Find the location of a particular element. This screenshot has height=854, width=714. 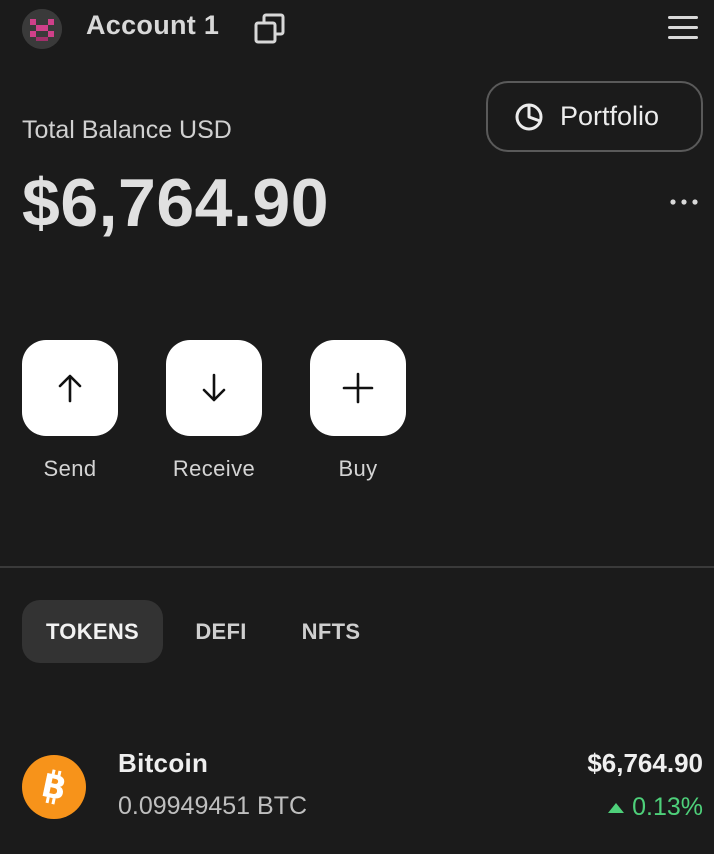

more-options-button is located at coordinates (684, 202).